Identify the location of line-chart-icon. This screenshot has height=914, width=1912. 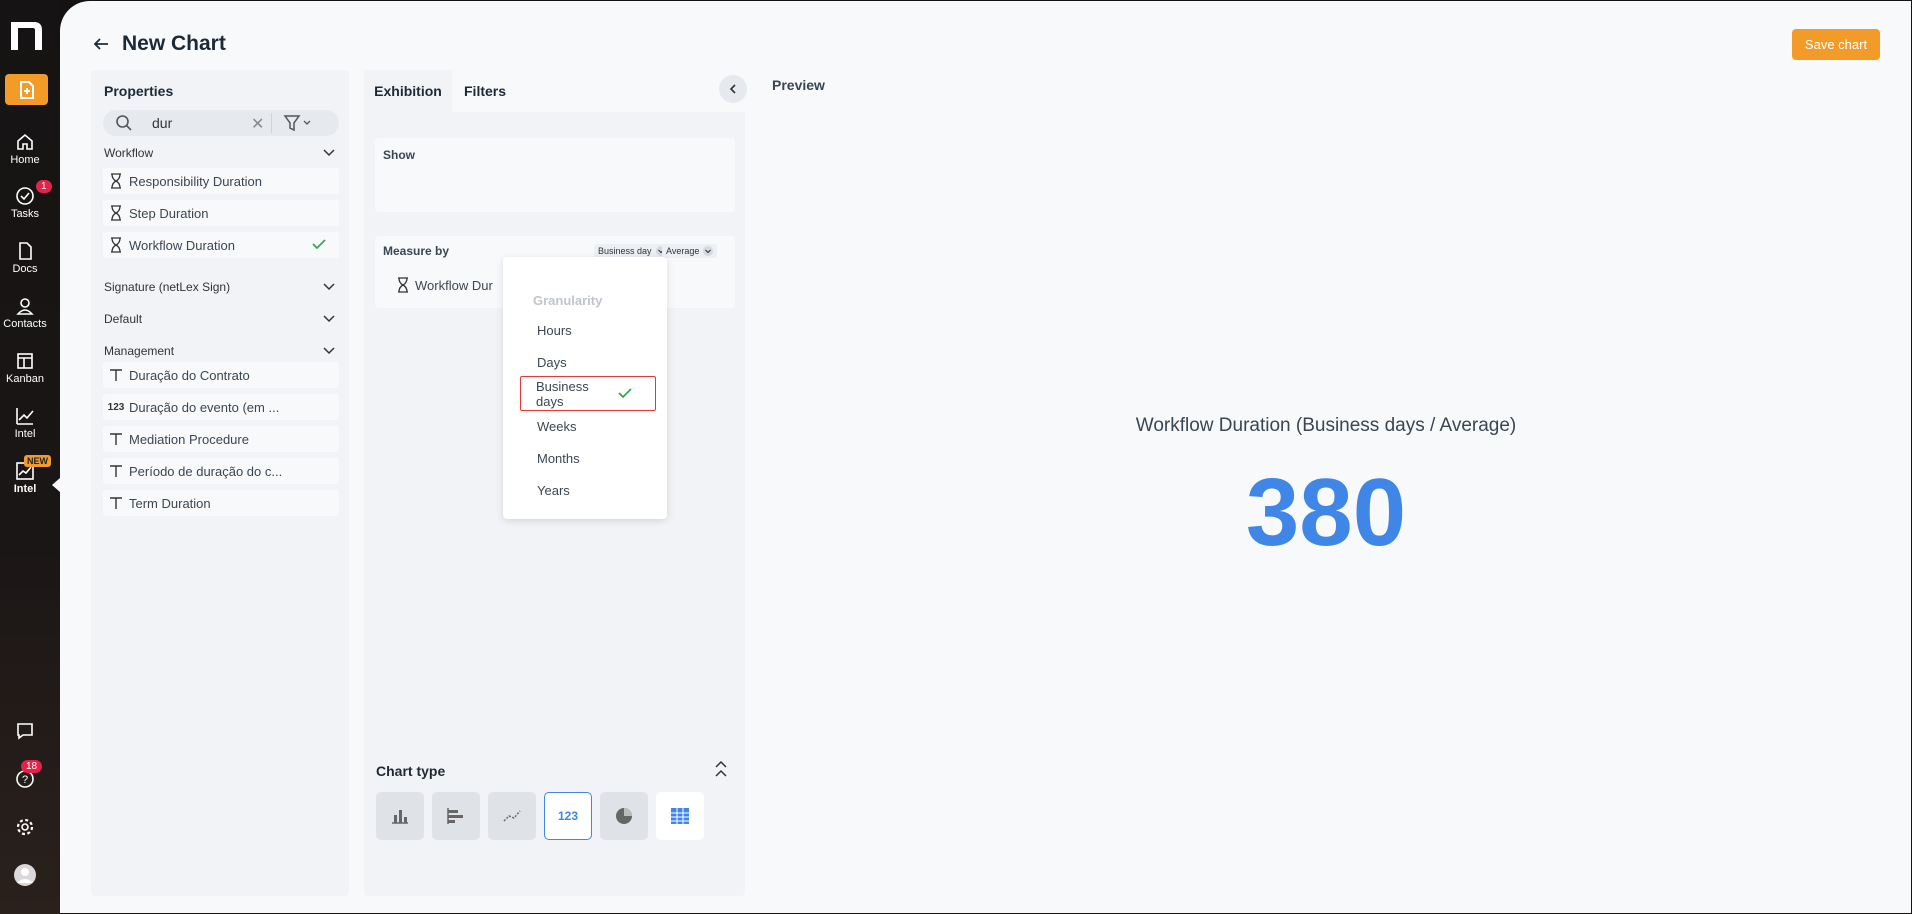
(512, 816).